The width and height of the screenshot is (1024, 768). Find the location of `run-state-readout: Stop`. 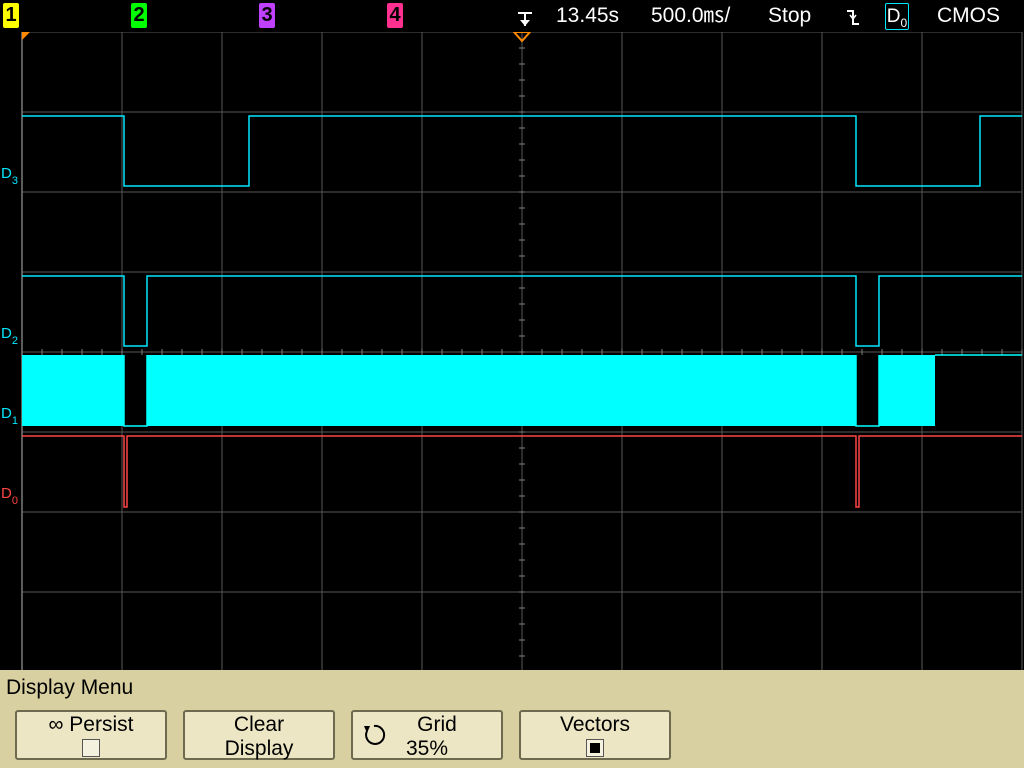

run-state-readout: Stop is located at coordinates (790, 15).